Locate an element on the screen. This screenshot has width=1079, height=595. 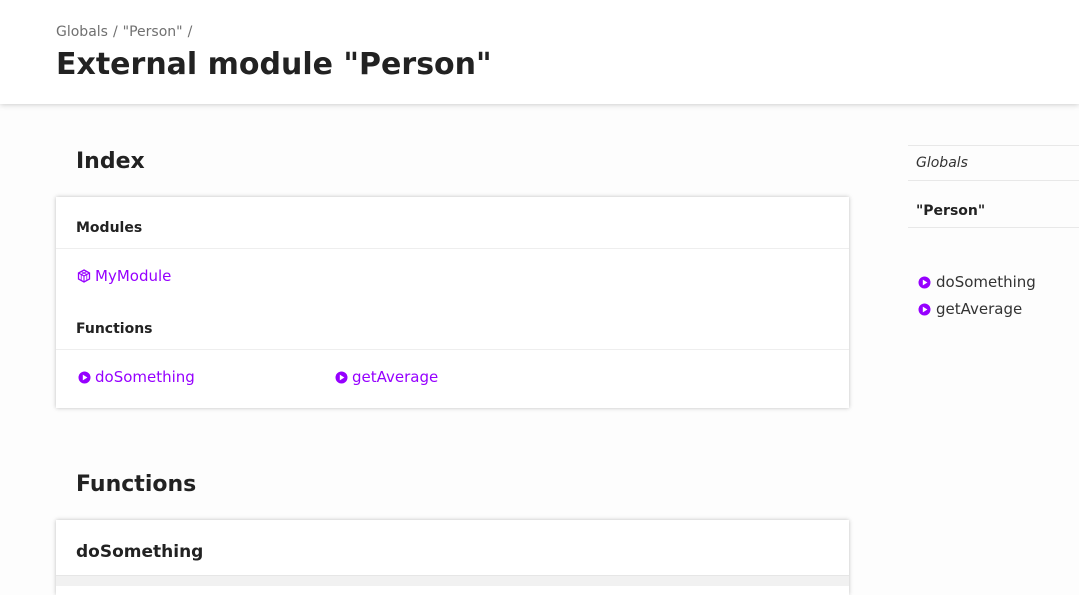
functions-heading: Functions is located at coordinates (114, 329).